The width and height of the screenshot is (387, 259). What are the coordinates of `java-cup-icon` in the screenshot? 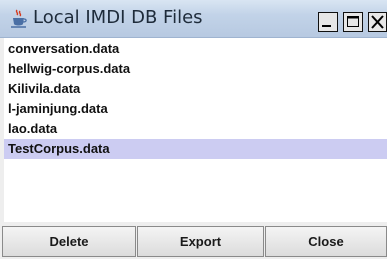 It's located at (19, 19).